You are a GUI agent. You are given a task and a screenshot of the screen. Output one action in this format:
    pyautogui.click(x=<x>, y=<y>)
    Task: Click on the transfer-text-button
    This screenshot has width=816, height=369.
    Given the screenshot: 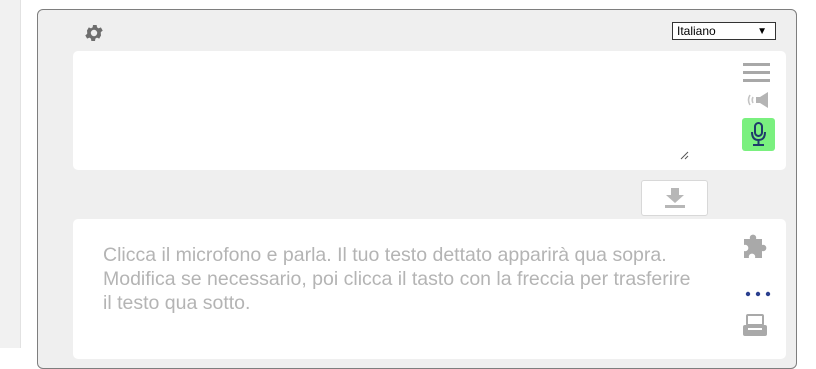 What is the action you would take?
    pyautogui.click(x=674, y=198)
    